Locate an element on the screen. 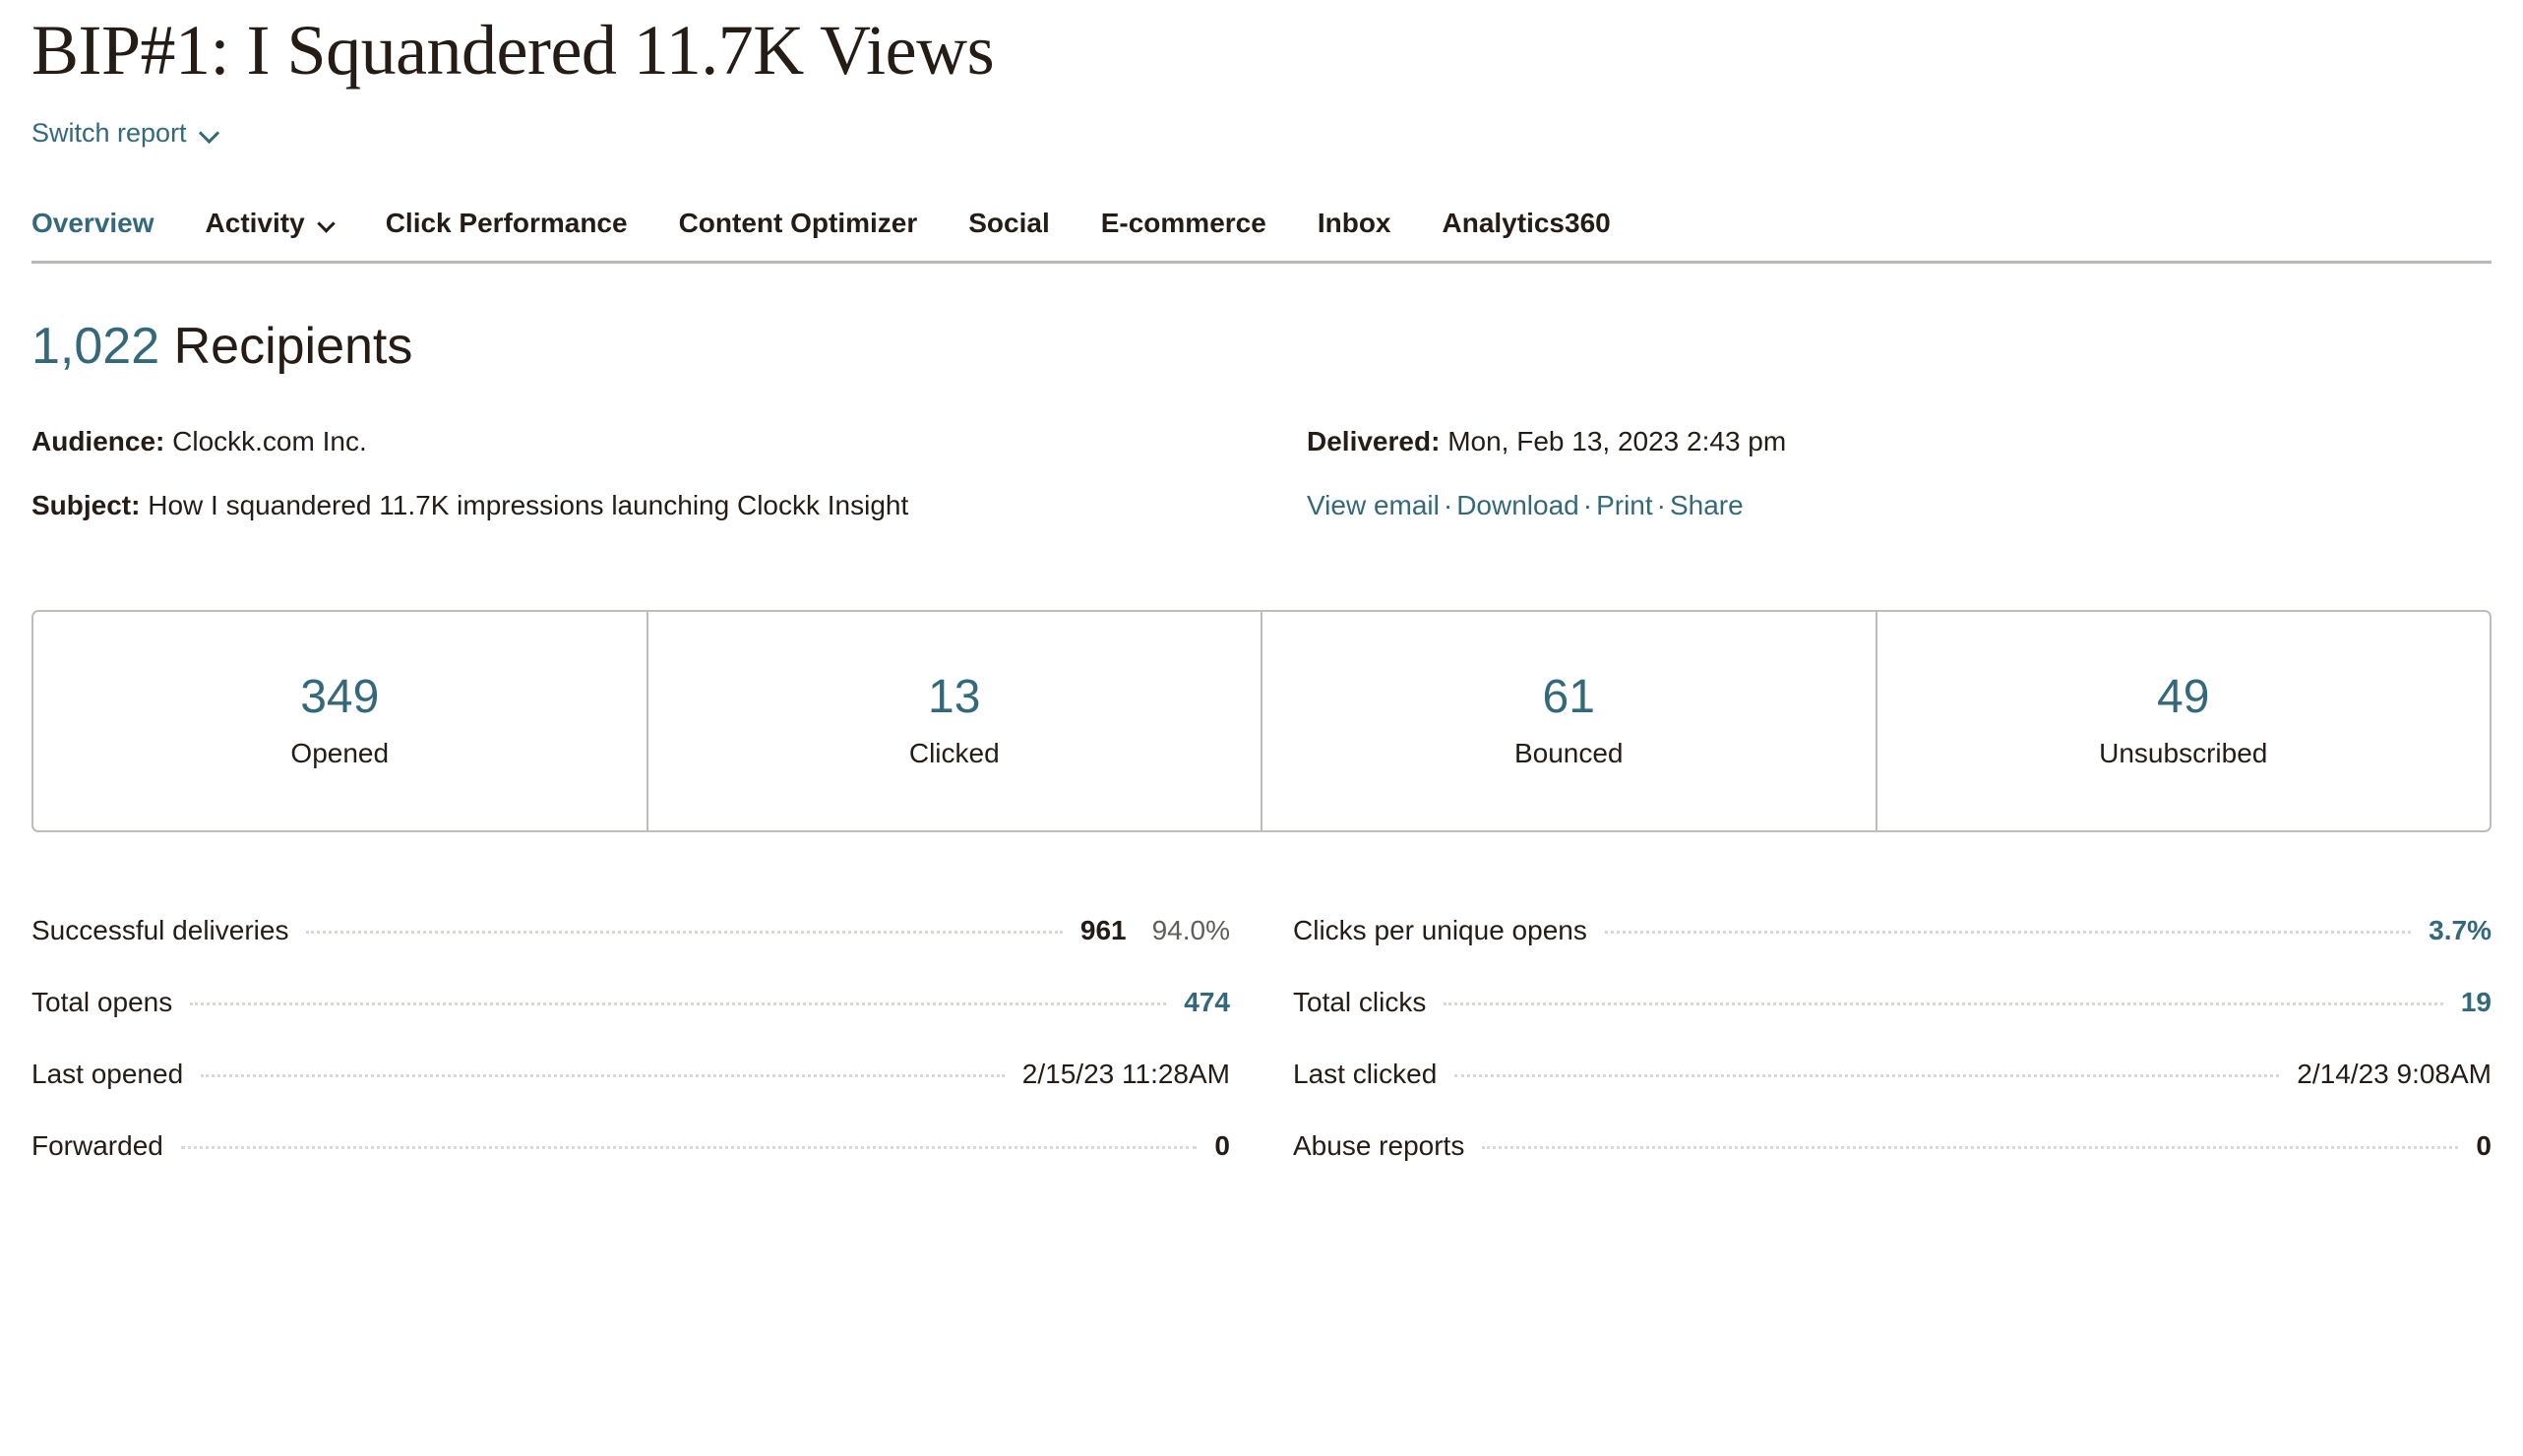 This screenshot has height=1456, width=2523. link-share: Share is located at coordinates (1707, 505).